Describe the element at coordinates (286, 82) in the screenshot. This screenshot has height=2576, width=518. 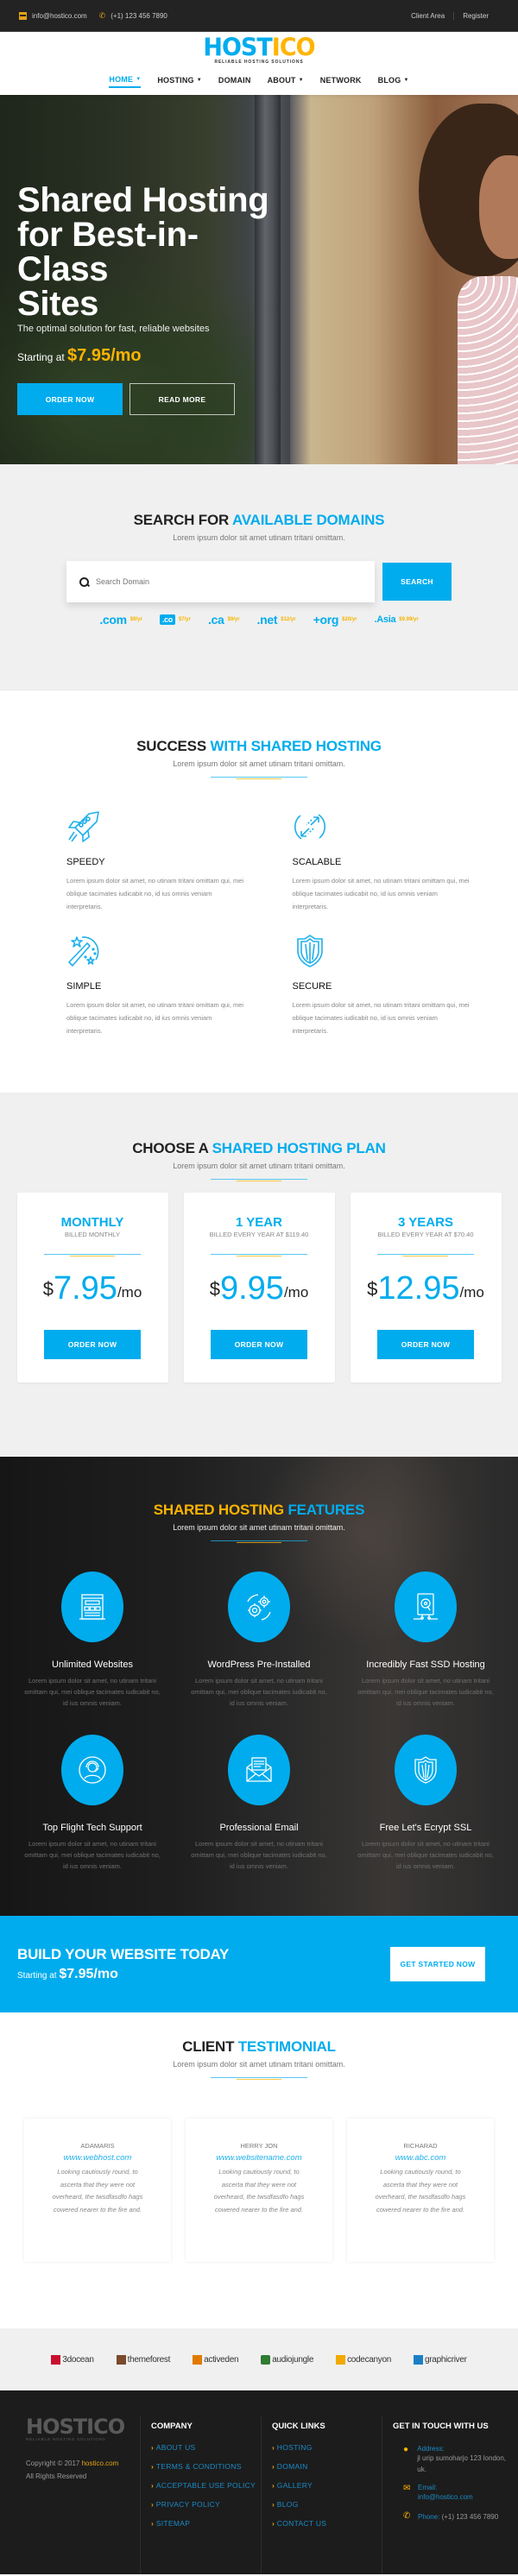
I see `nav-item-about: ABOUT ▼` at that location.